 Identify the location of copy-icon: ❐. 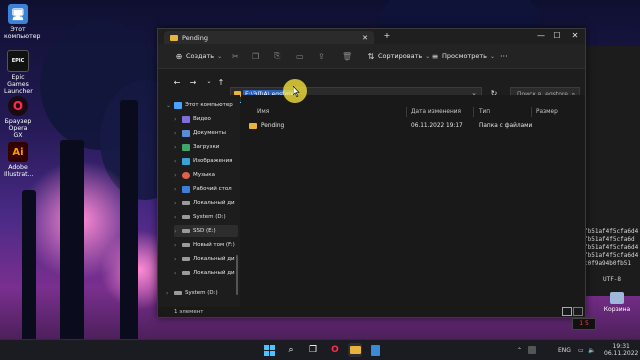
(257, 56).